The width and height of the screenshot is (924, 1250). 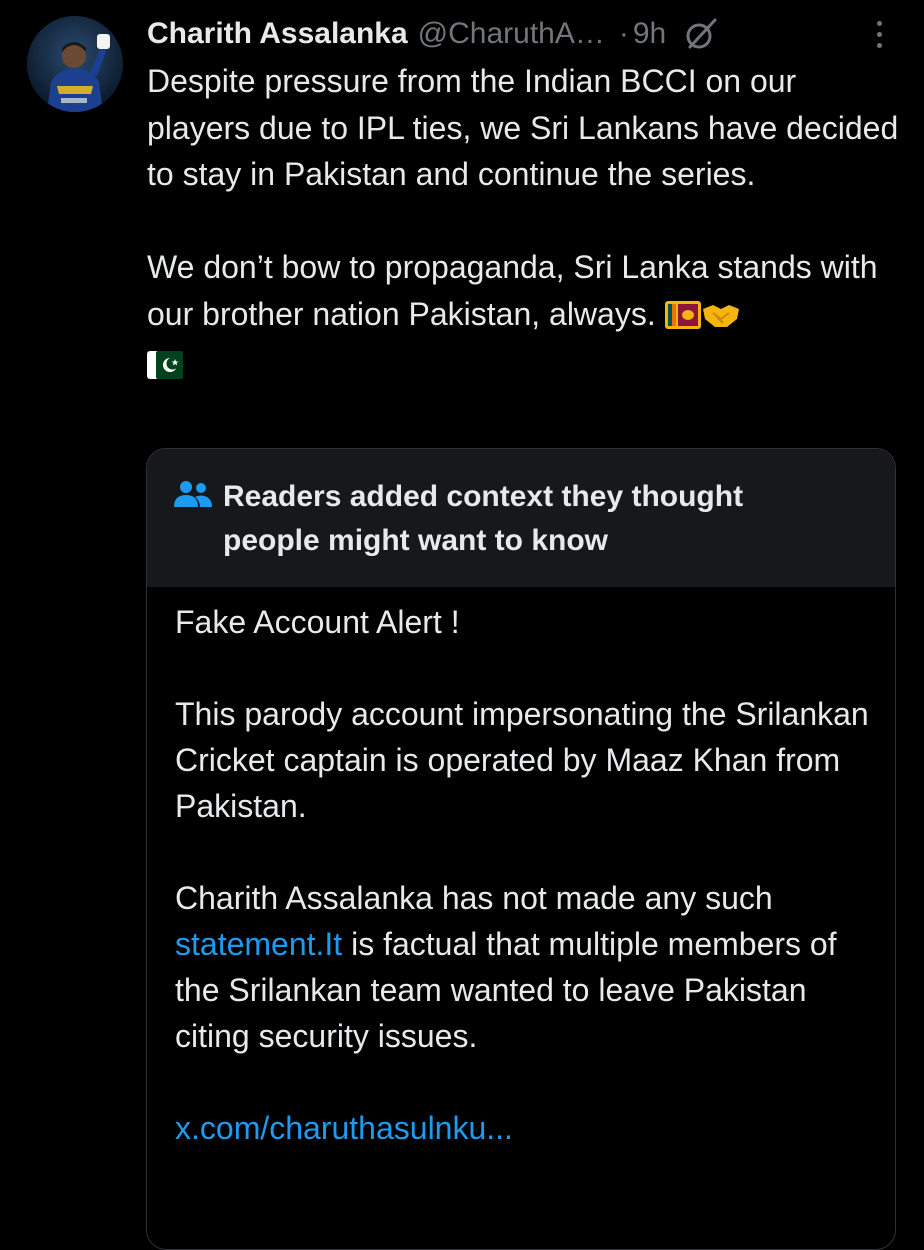 I want to click on timestamp: 9h, so click(x=649, y=34).